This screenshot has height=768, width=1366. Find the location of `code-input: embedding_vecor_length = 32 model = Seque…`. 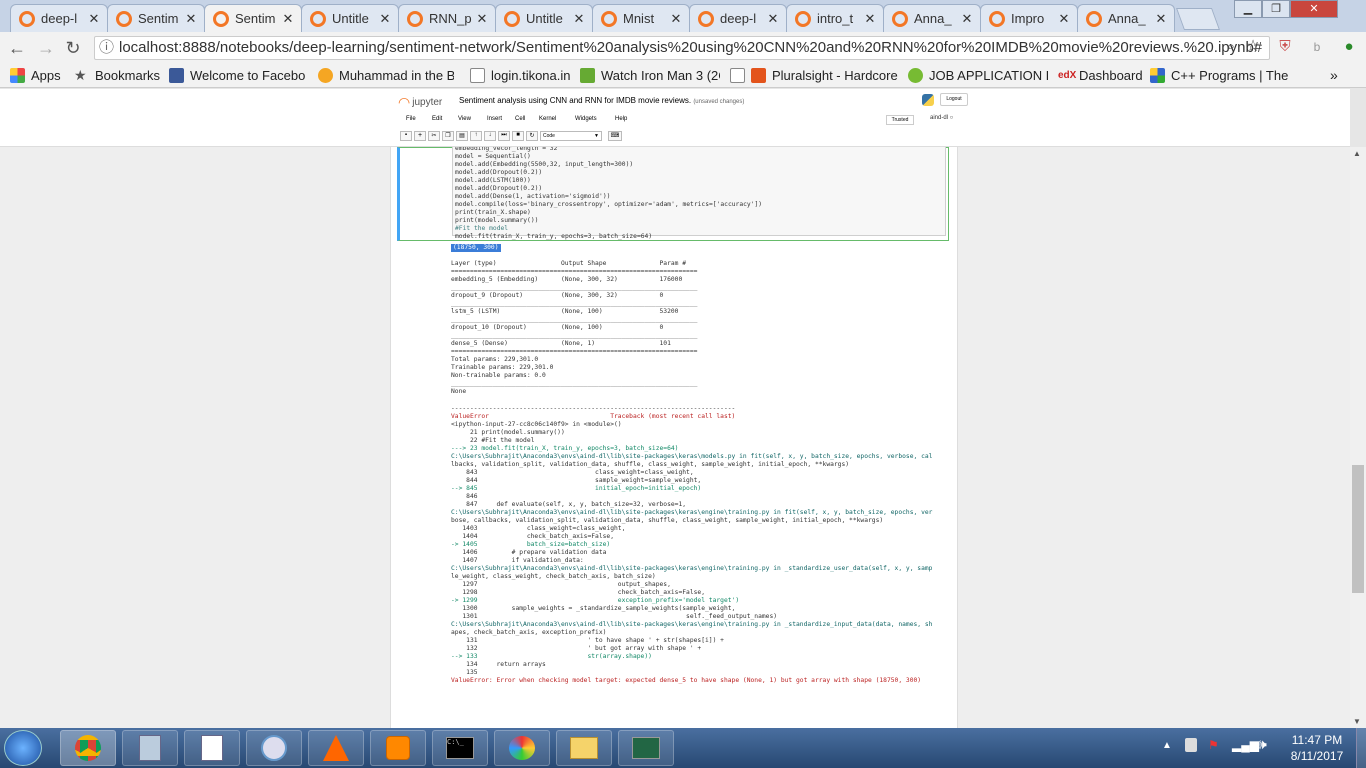

code-input: embedding_vecor_length = 32 model = Seque… is located at coordinates (699, 193).